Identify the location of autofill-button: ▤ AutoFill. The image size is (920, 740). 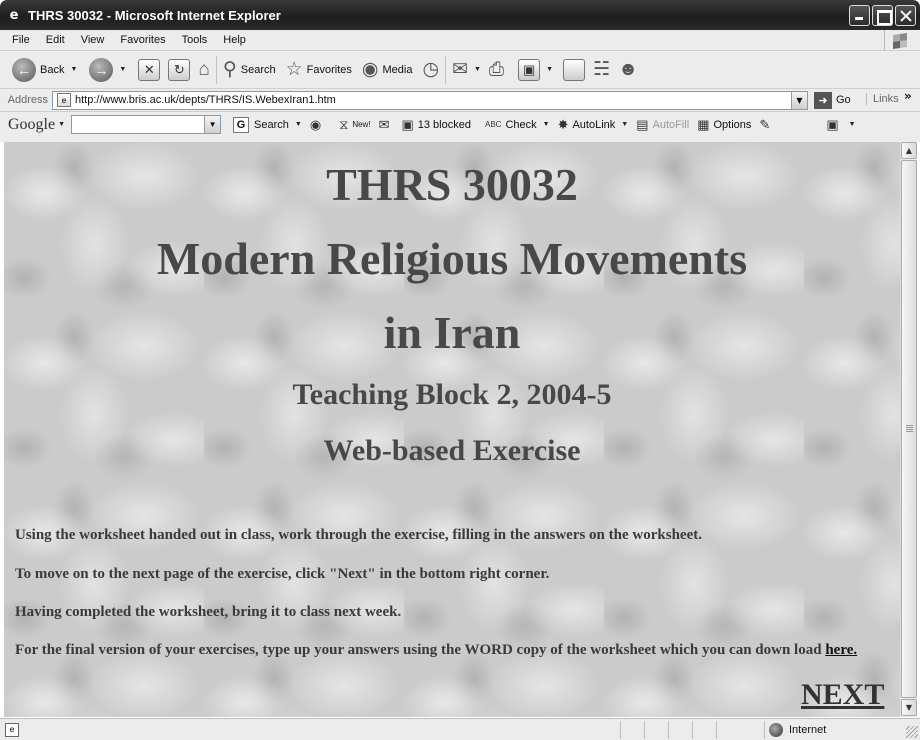
(662, 125).